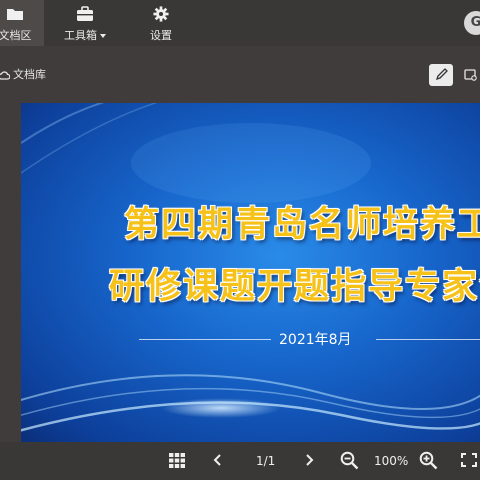 This screenshot has height=480, width=480. I want to click on nav-tools-label: 工具箱, so click(80, 35).